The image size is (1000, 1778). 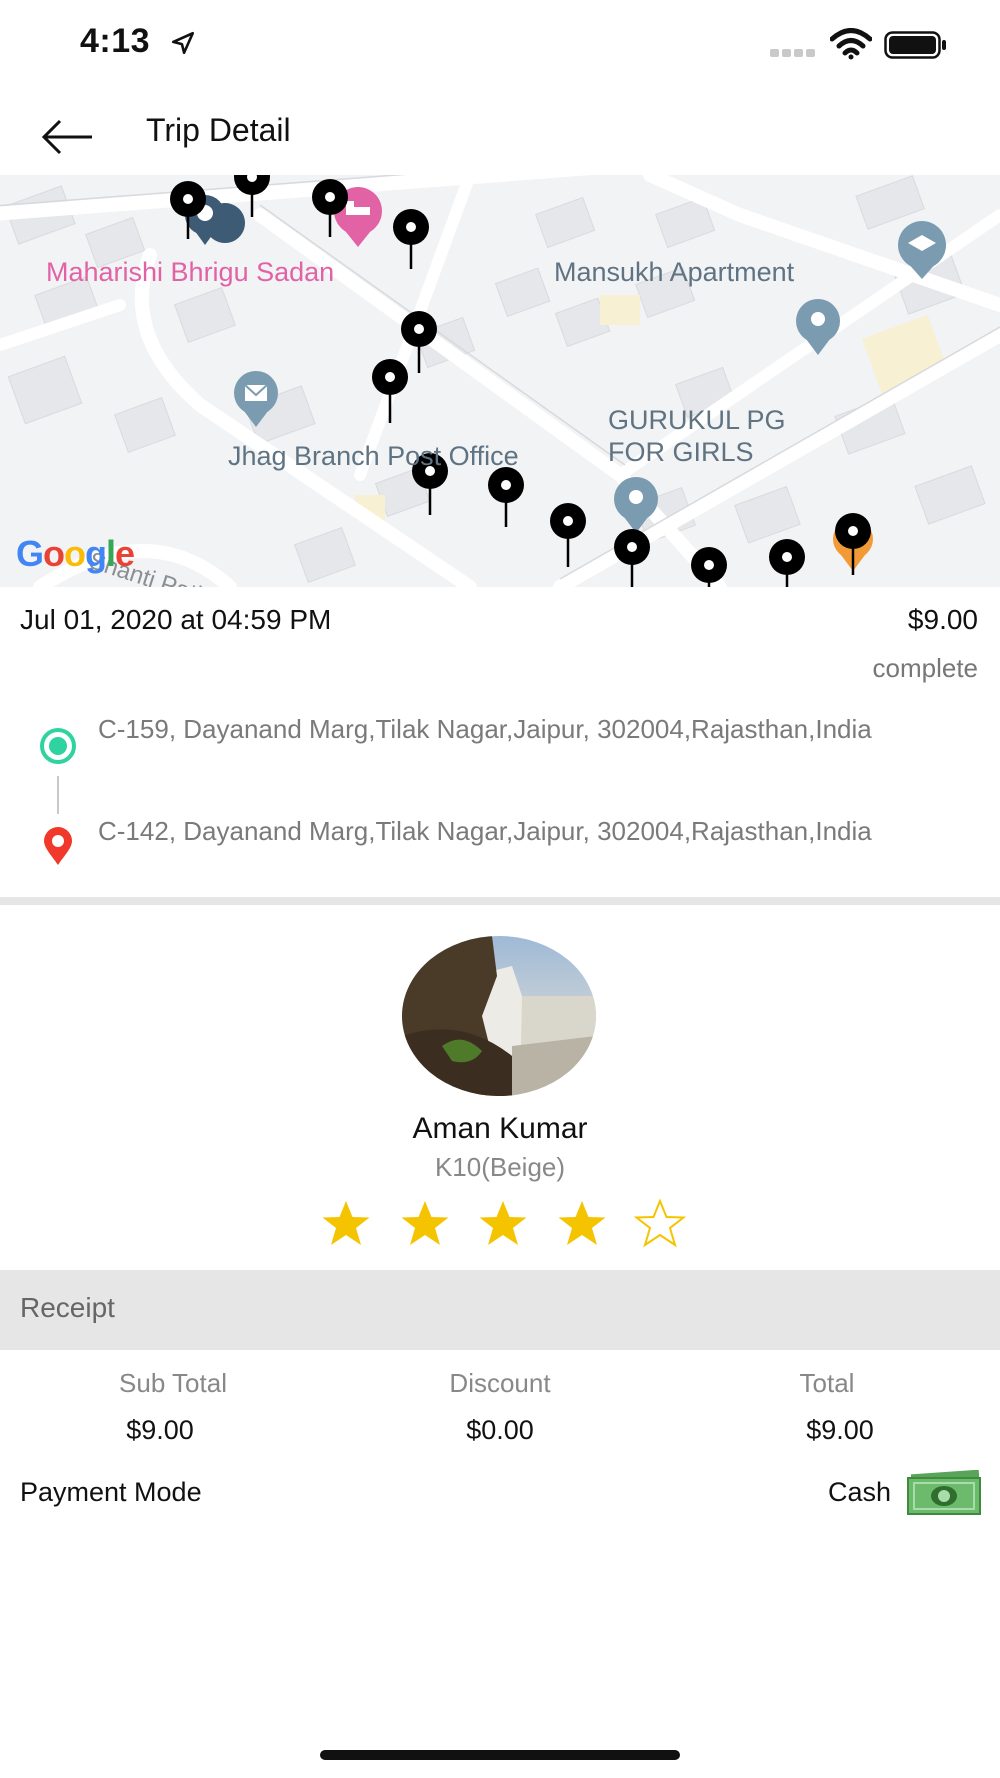 What do you see at coordinates (500, 901) in the screenshot?
I see `section-divider` at bounding box center [500, 901].